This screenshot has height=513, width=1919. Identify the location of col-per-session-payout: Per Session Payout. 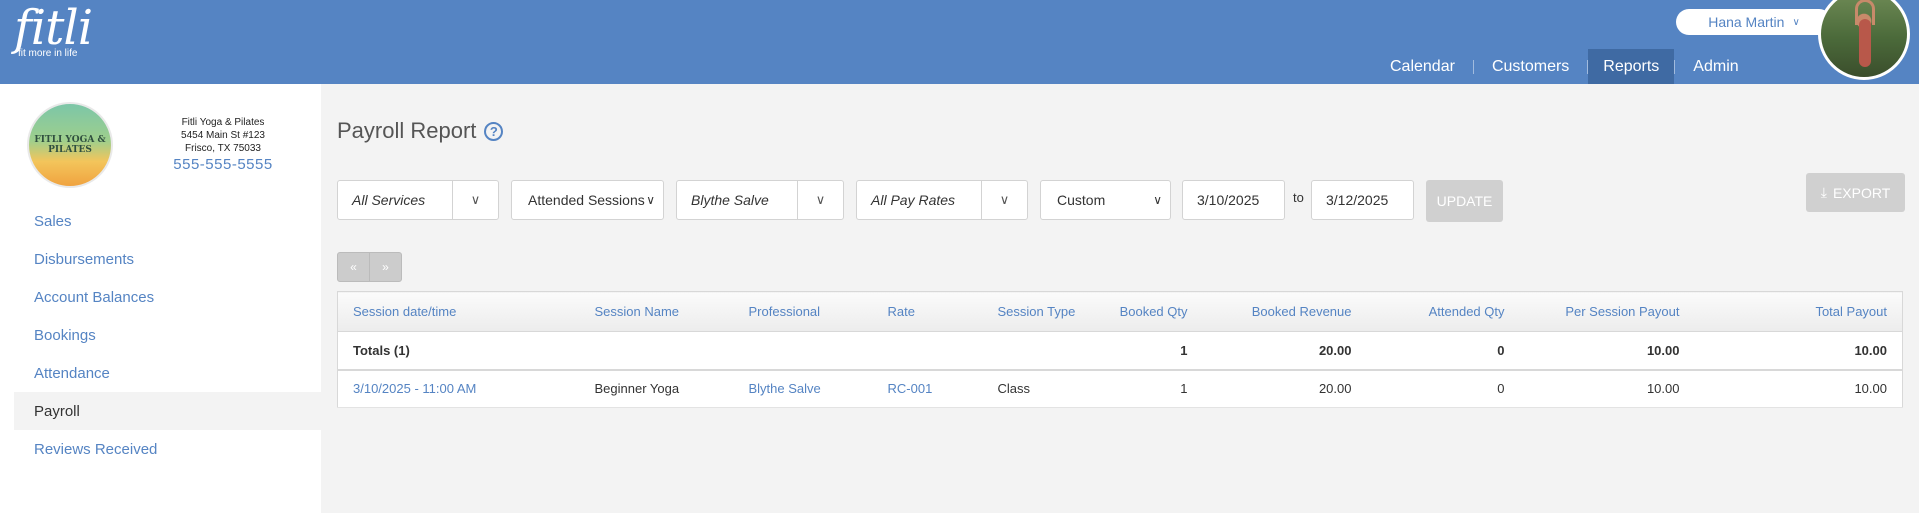
(1607, 311).